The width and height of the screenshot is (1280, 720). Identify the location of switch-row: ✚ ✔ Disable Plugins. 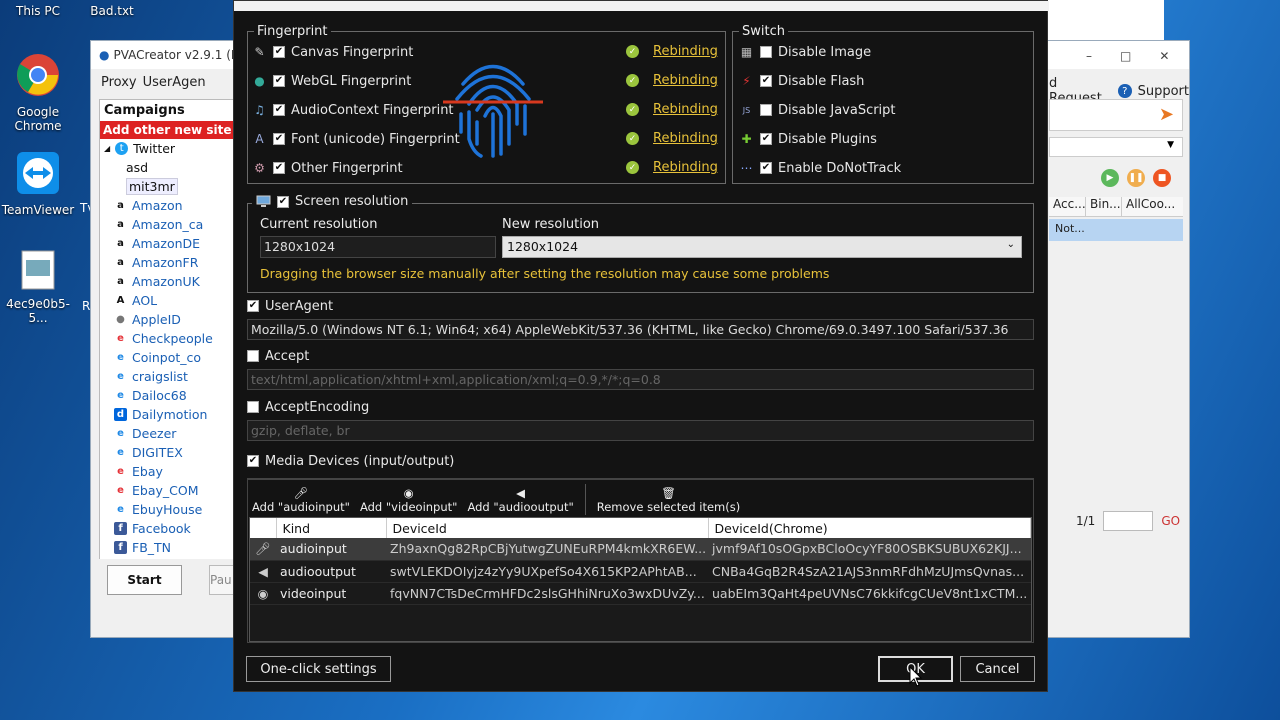
(807, 139).